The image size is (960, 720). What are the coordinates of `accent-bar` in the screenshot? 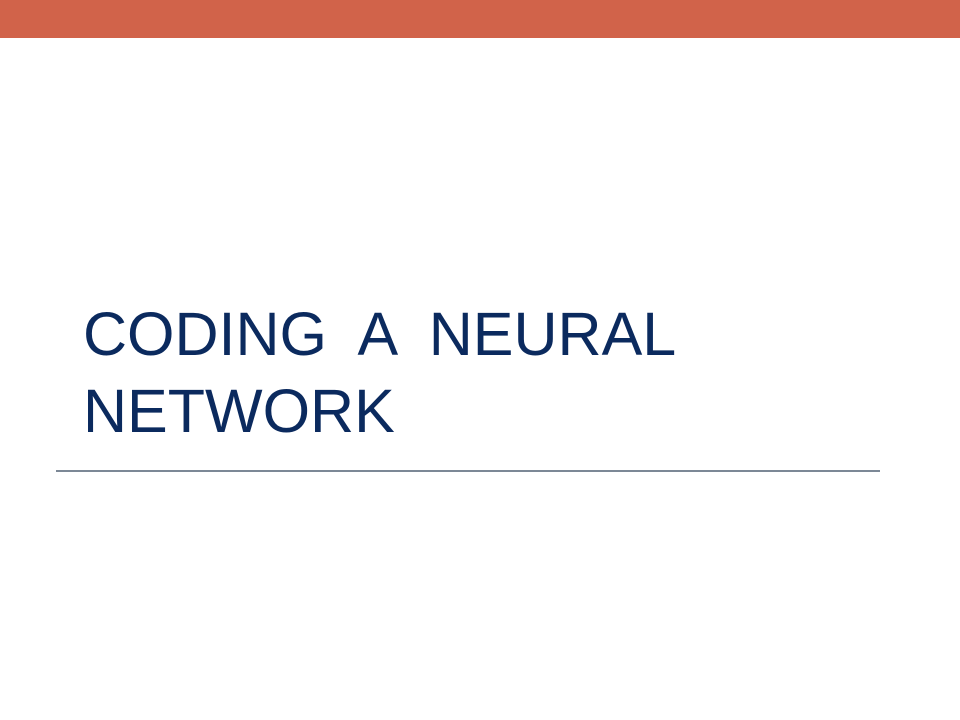 It's located at (480, 19).